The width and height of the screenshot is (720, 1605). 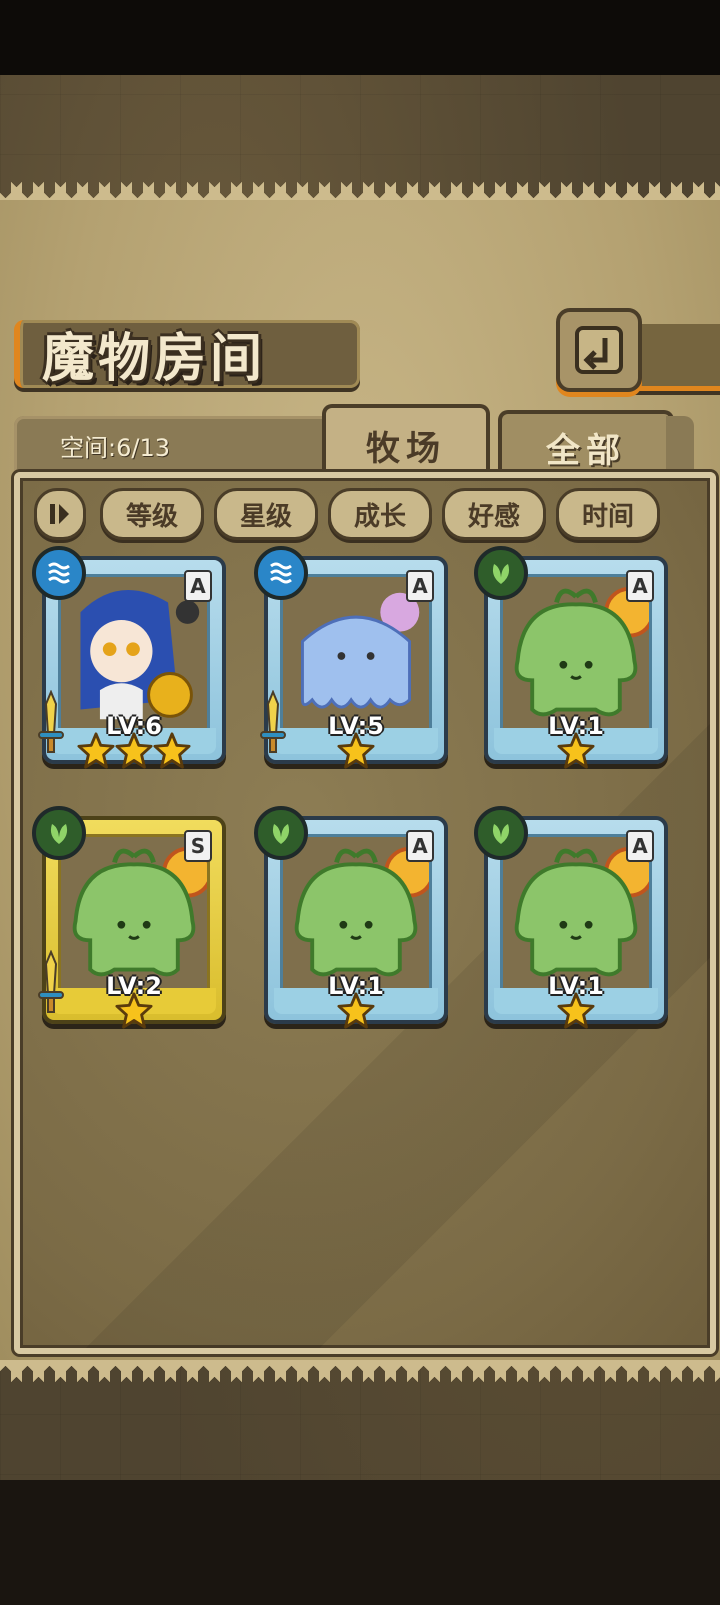 I want to click on page-title: 魔物房间, so click(x=154, y=358).